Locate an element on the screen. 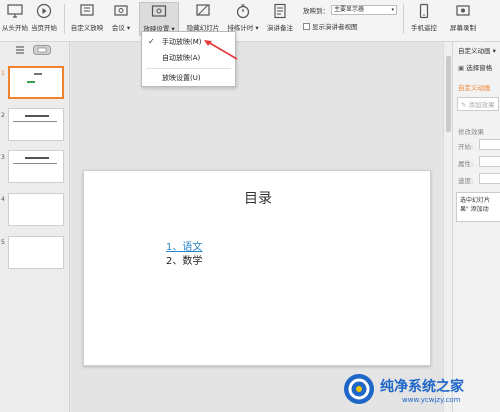 This screenshot has width=500, height=412. slide-number: 1 is located at coordinates (3, 73).